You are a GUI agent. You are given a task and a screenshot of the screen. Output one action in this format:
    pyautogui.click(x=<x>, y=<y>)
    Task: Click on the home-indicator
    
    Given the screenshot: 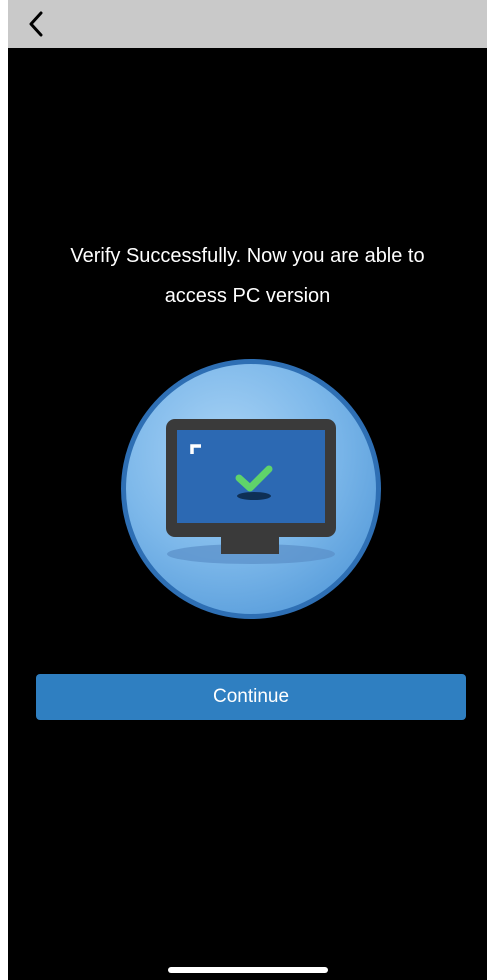 What is the action you would take?
    pyautogui.click(x=248, y=970)
    